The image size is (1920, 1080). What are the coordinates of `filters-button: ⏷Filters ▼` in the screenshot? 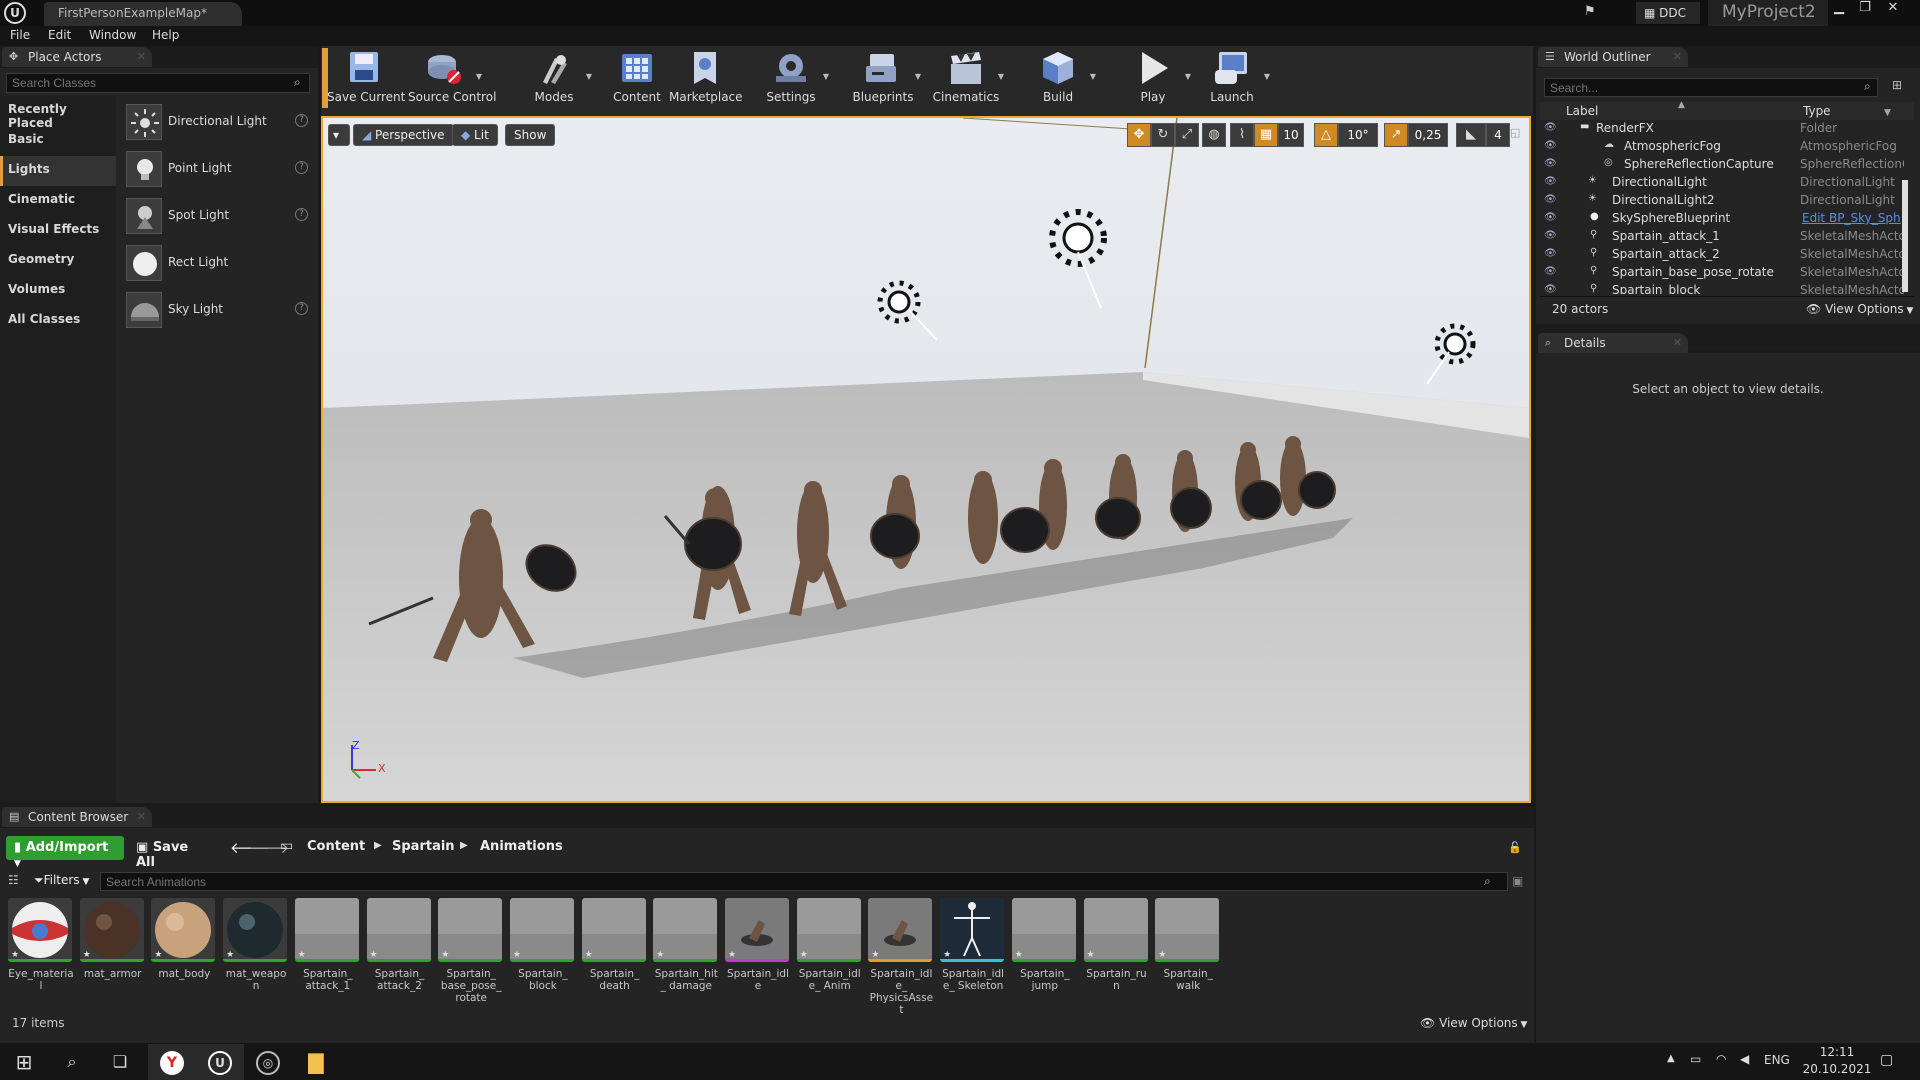 It's located at (61, 880).